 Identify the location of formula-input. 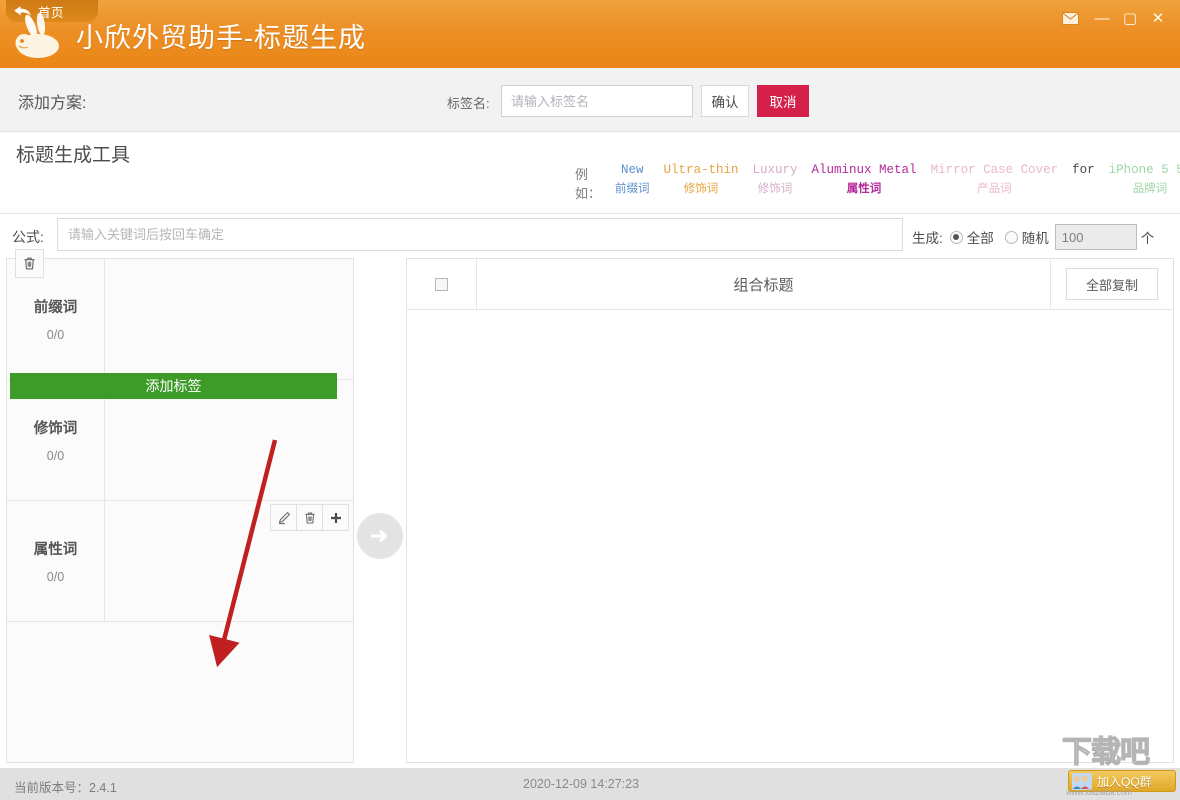
(480, 234).